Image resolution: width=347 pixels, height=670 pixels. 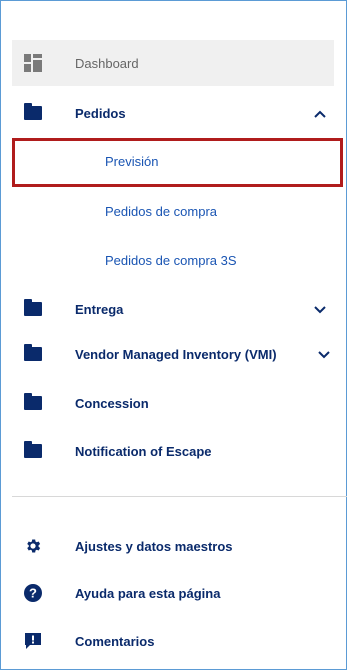 I want to click on sidebar-item-concession: Concession, so click(x=173, y=403).